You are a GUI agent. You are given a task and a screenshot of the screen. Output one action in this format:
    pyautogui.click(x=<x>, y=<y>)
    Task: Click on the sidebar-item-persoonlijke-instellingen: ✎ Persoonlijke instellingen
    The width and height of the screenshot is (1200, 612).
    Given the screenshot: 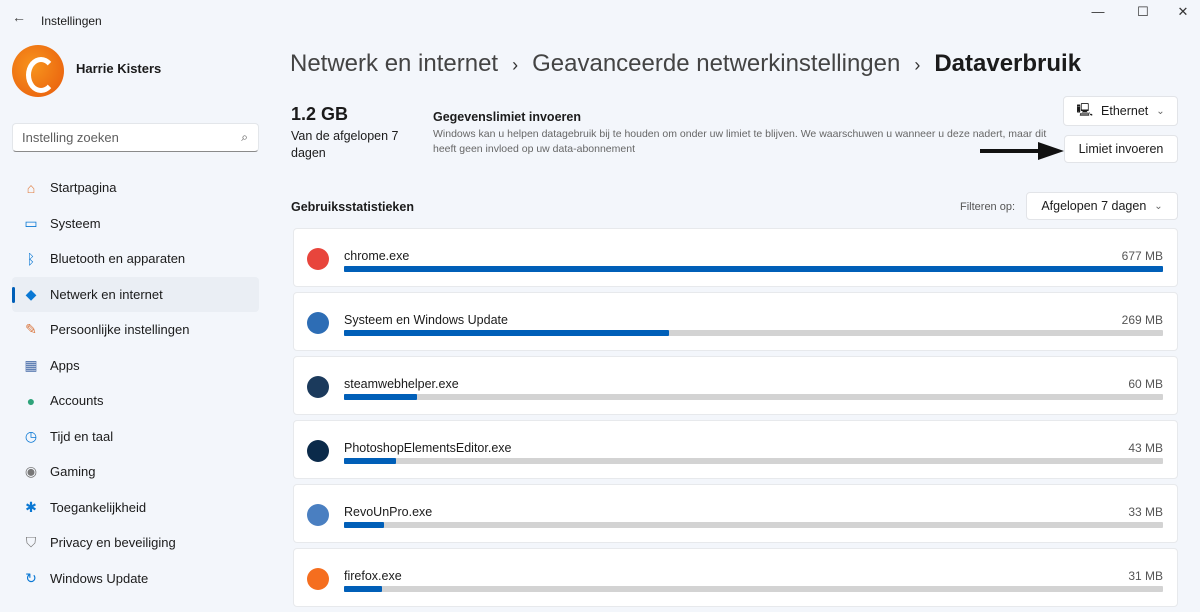 What is the action you would take?
    pyautogui.click(x=135, y=330)
    